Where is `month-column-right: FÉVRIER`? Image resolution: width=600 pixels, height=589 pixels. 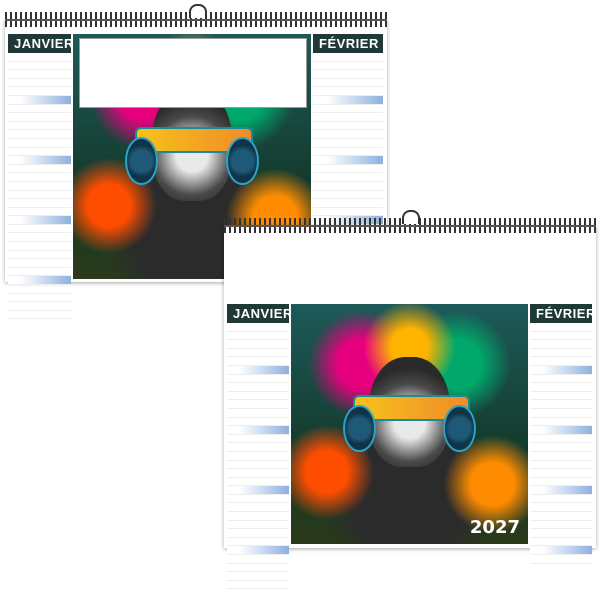
month-column-right: FÉVRIER is located at coordinates (562, 434).